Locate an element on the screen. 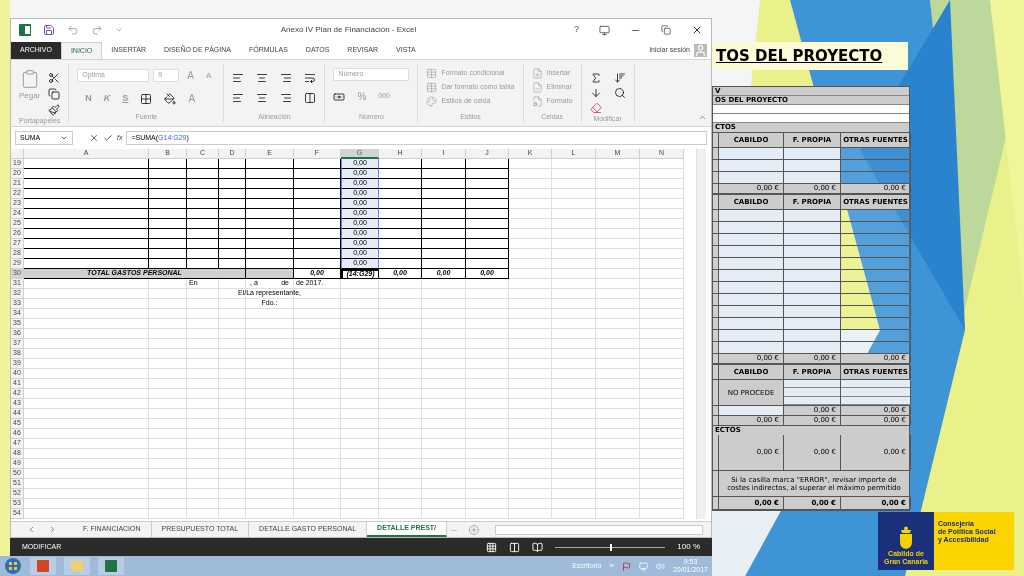  palette-icon is located at coordinates (432, 101).